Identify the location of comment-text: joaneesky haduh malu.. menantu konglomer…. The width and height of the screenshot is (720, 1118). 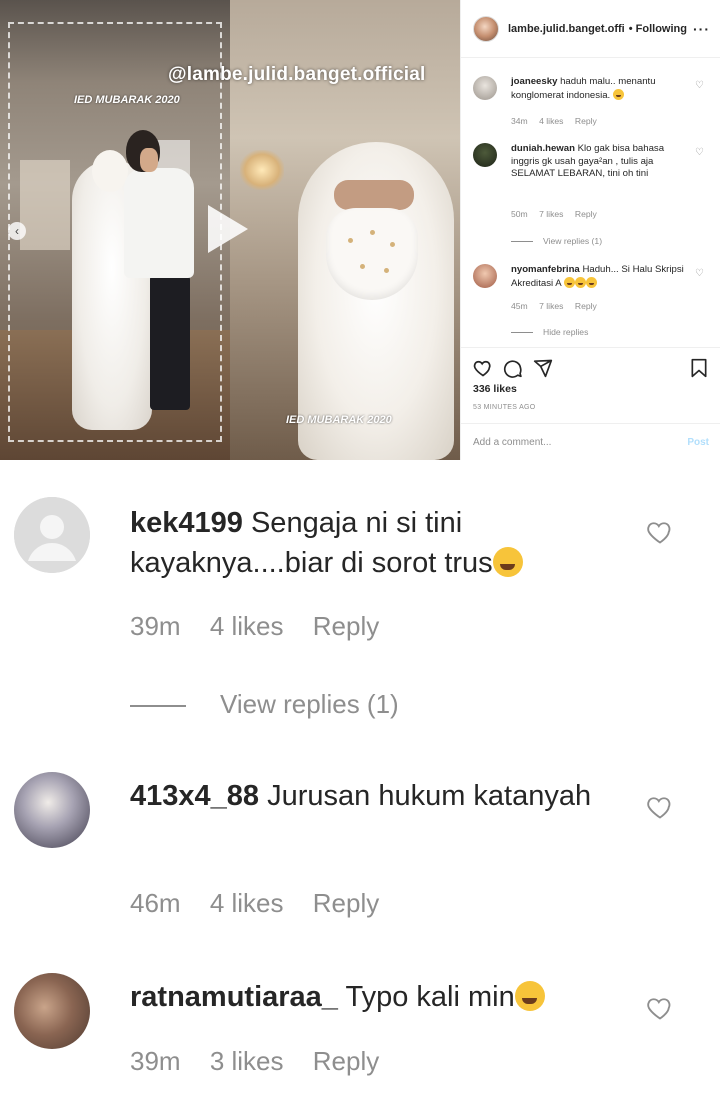
(583, 88).